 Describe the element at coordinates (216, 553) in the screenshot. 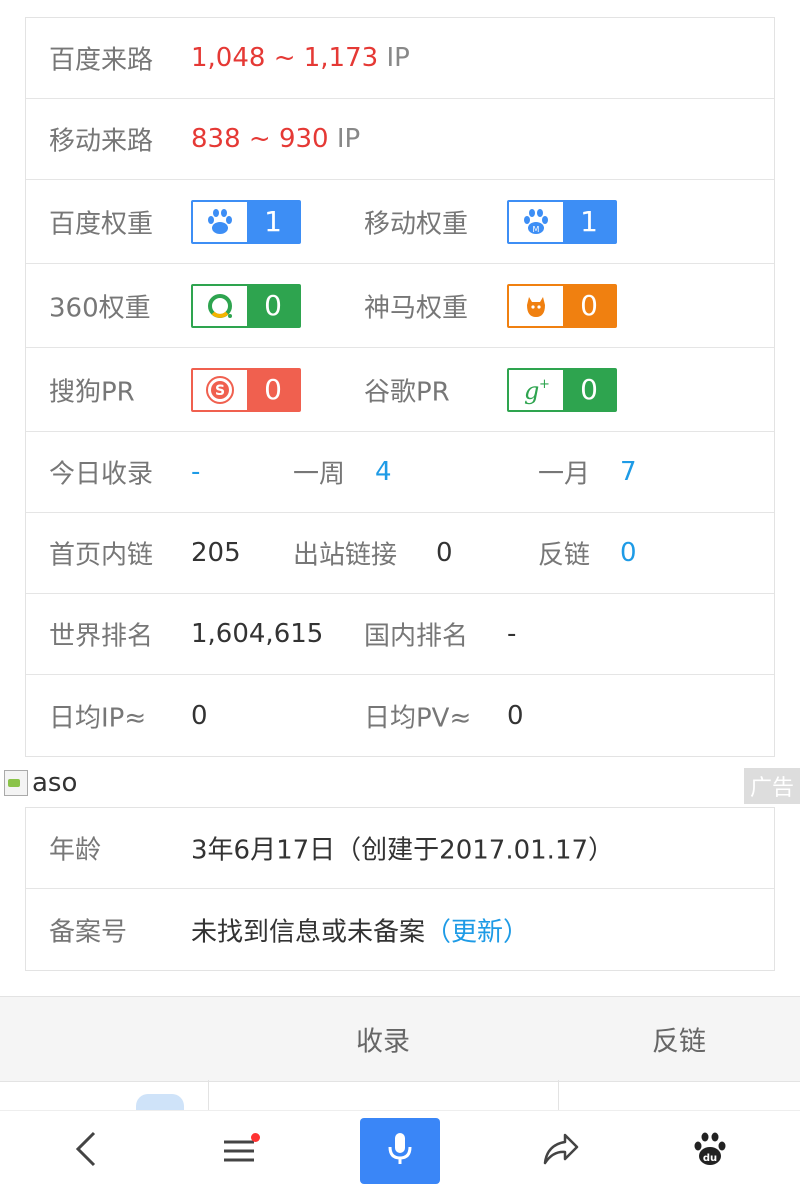

I see `internal-links-value: 205` at that location.